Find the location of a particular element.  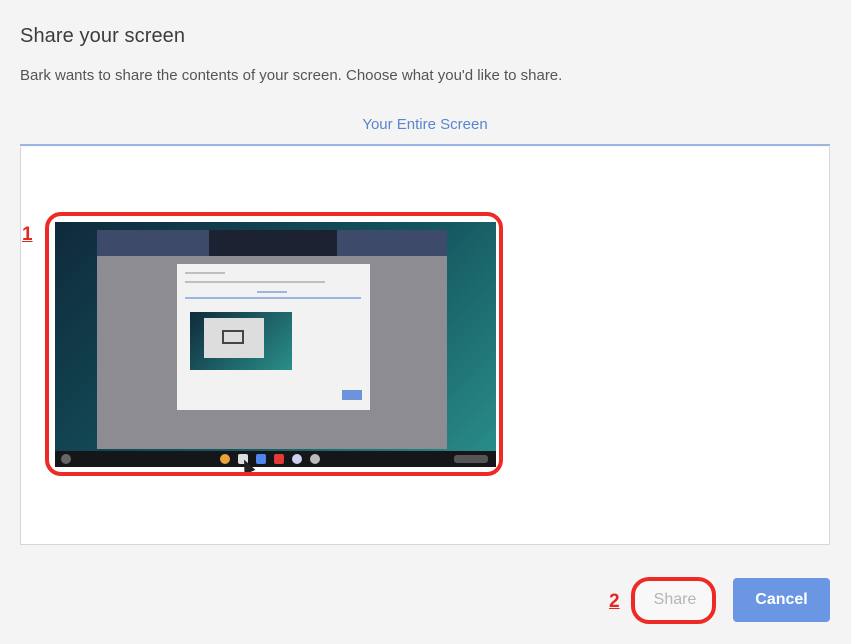

annotation-number-2: 2 is located at coordinates (614, 601).